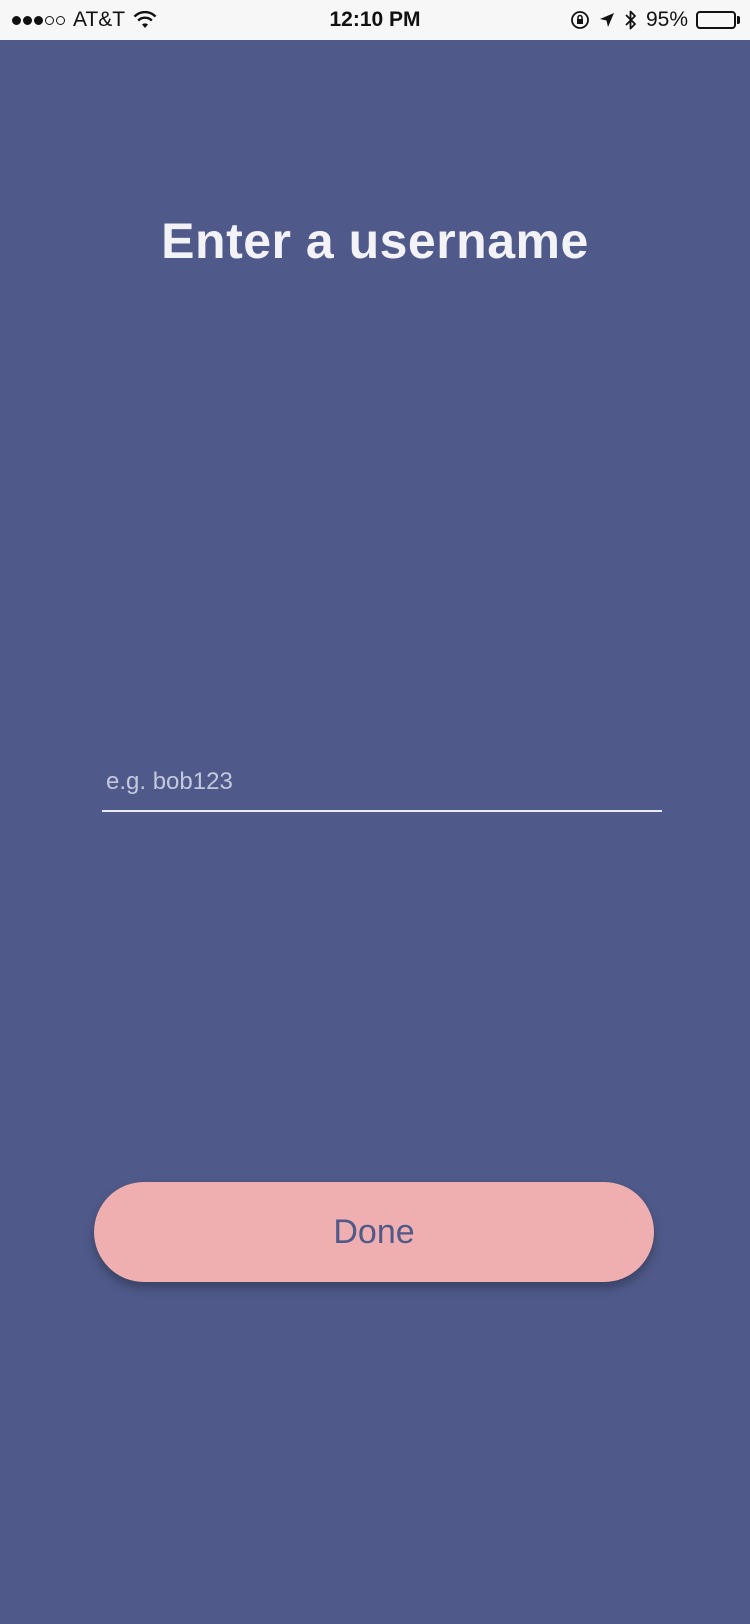  I want to click on username-input, so click(382, 786).